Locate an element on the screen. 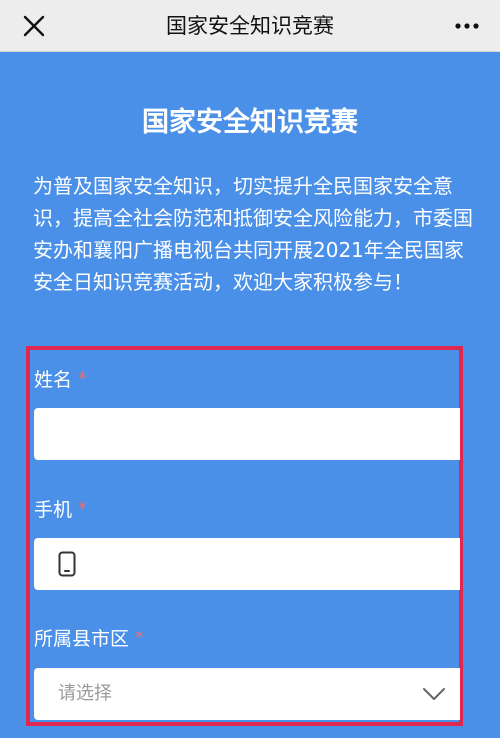  close-button is located at coordinates (34, 26).